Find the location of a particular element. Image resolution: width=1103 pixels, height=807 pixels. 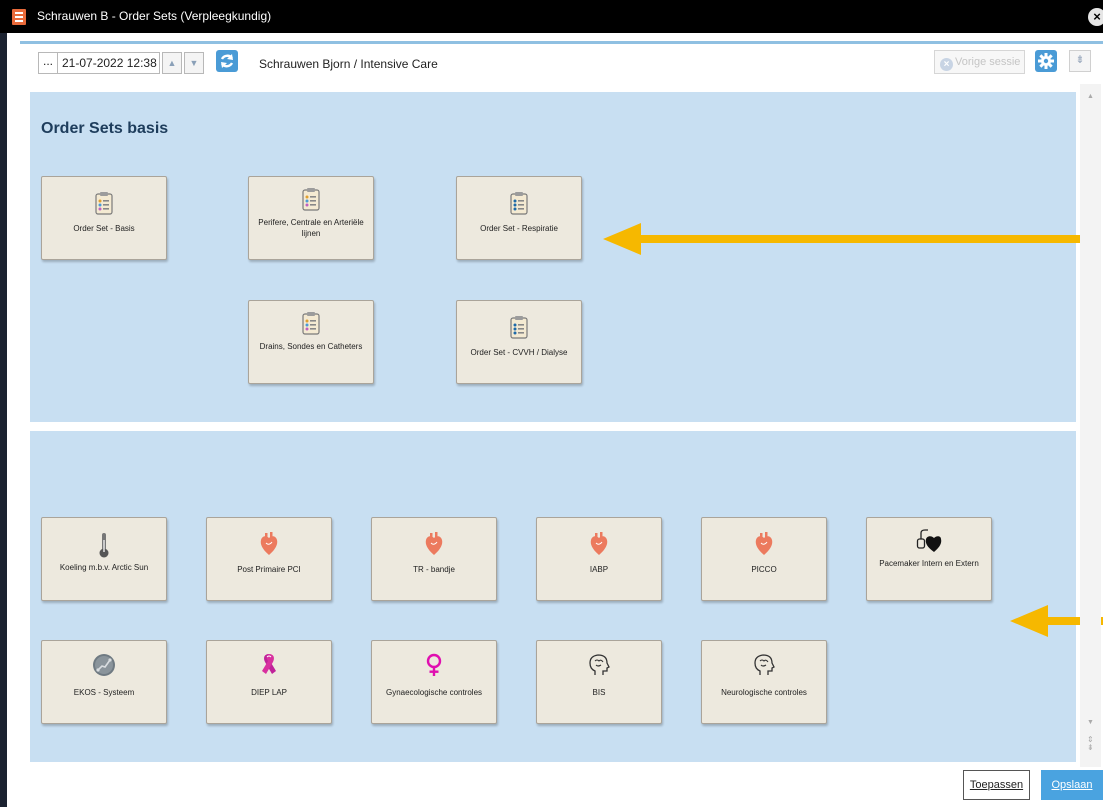

ekos-icon is located at coordinates (104, 666).